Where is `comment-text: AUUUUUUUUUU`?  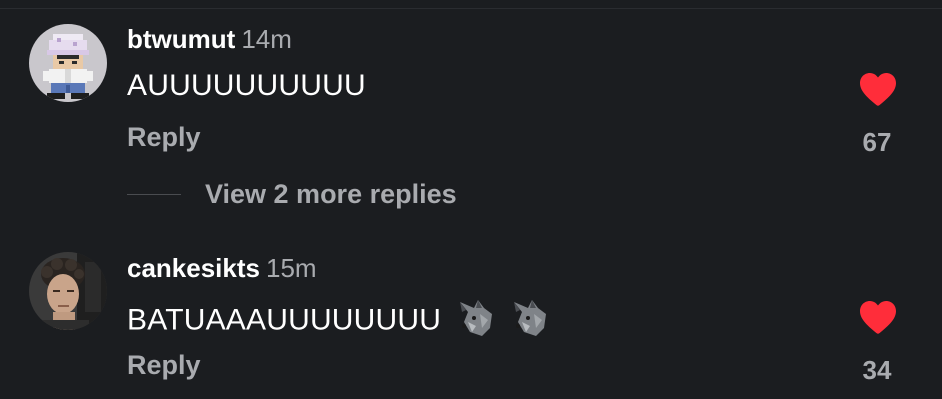 comment-text: AUUUUUUUUUU is located at coordinates (246, 86).